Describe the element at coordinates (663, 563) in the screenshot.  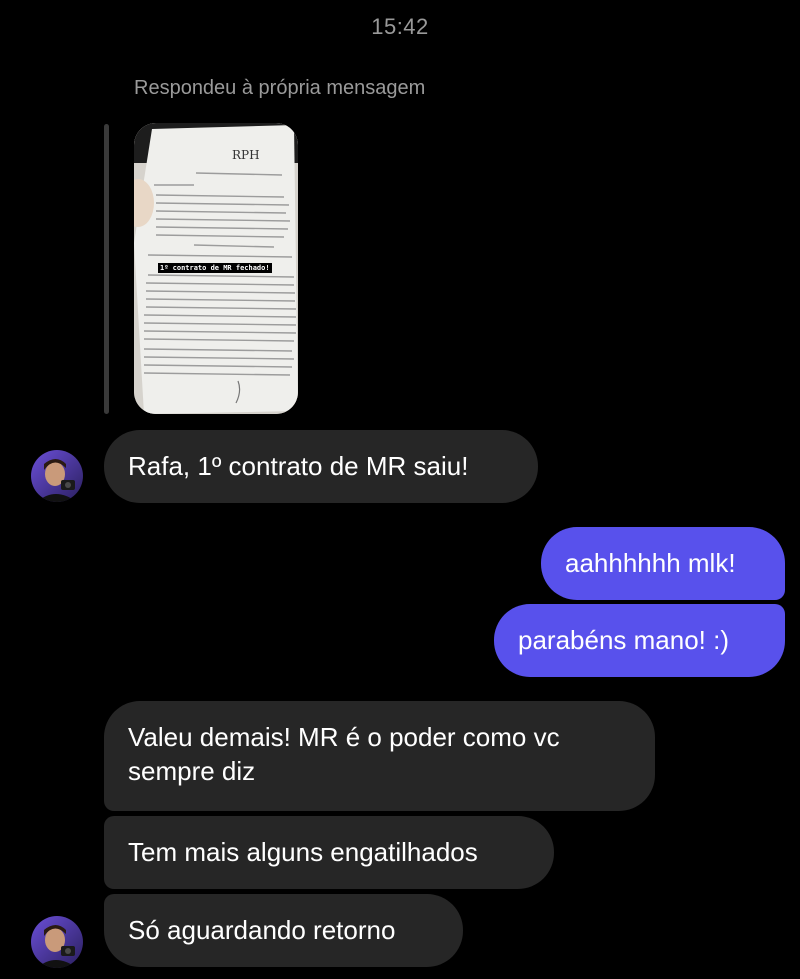
I see `message-bubble-outgoing: aahhhhhh mlk!` at that location.